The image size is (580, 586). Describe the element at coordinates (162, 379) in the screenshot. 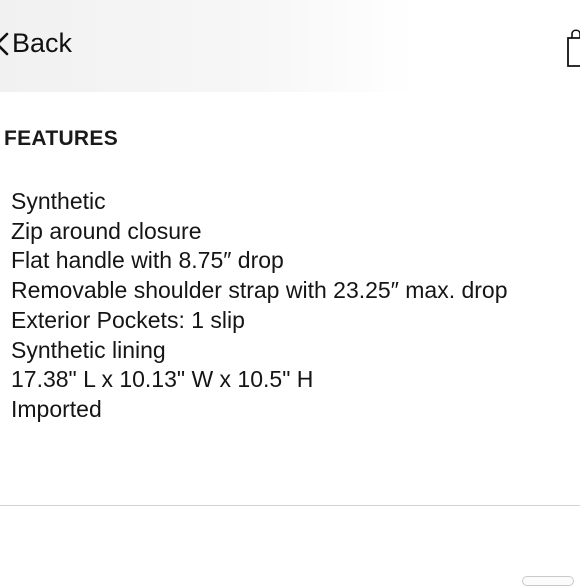

I see `feature-item: 17.38" L x 10.13" W x 10.5" H` at that location.